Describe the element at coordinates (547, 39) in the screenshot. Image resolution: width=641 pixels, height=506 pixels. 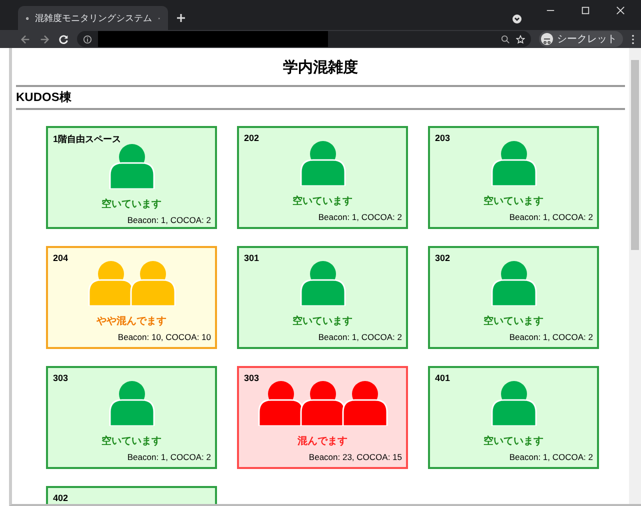
I see `incognito-icon` at that location.